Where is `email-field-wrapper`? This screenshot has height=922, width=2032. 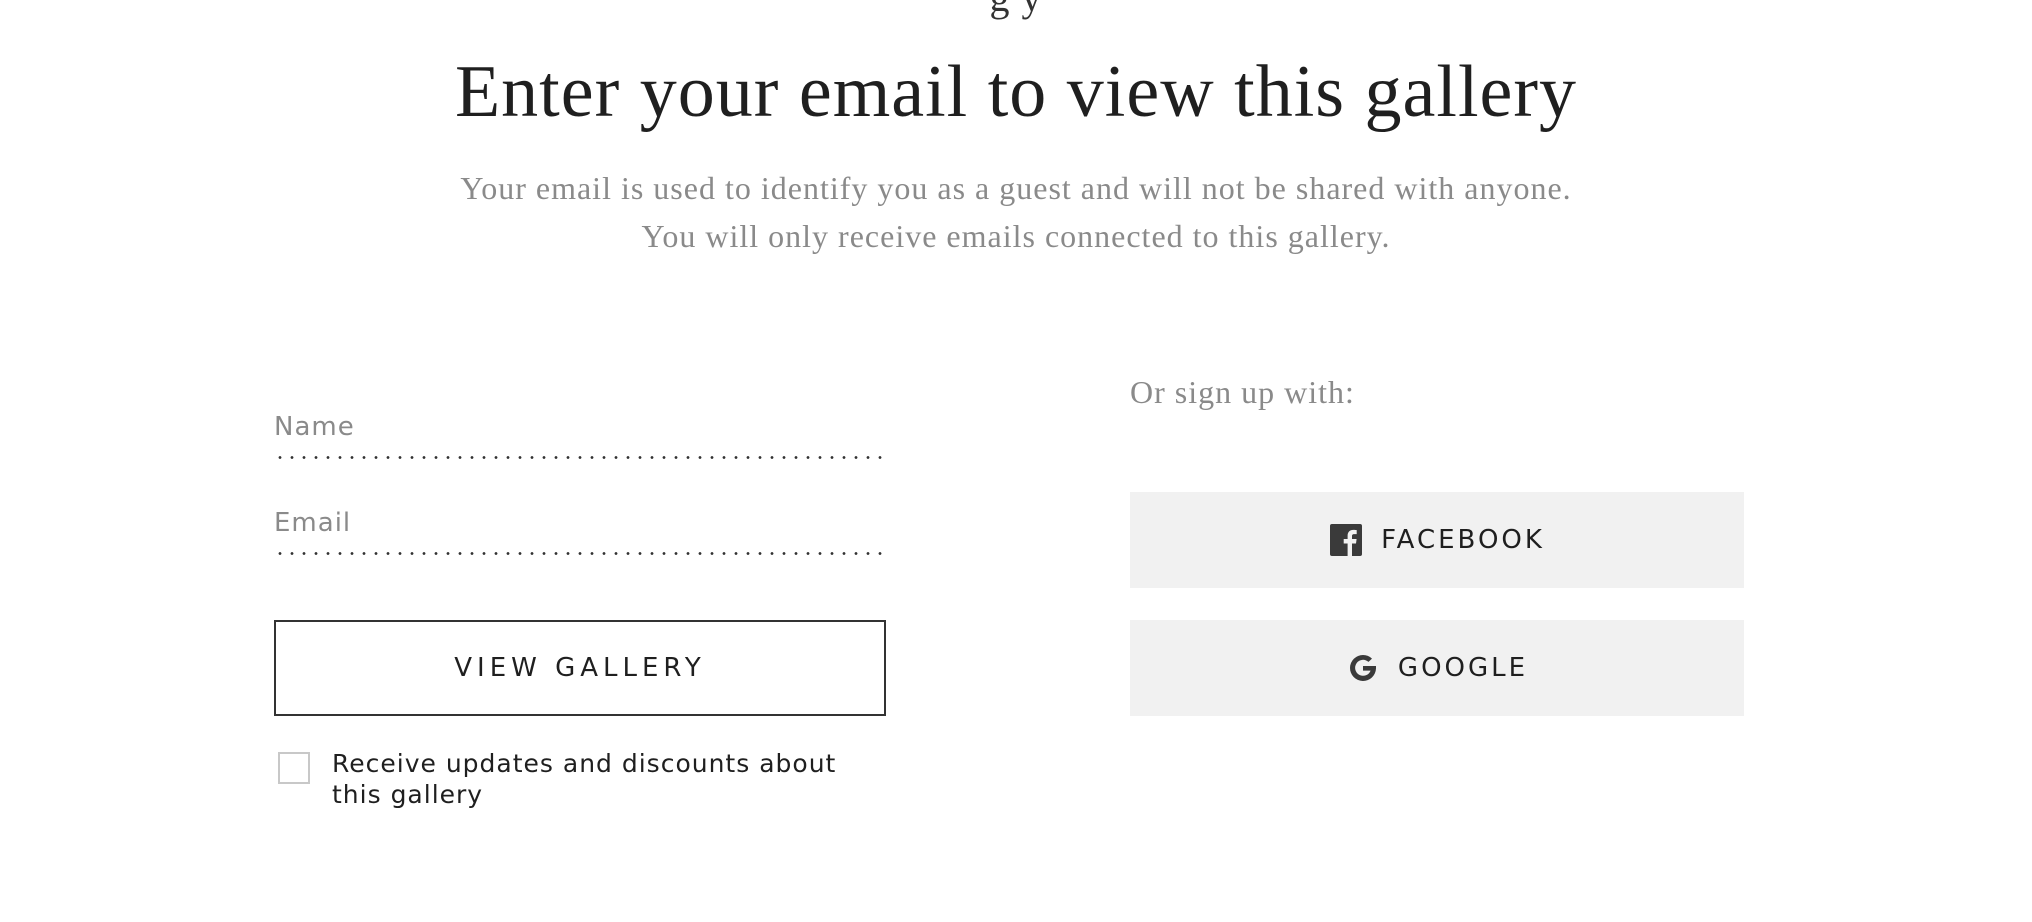
email-field-wrapper is located at coordinates (580, 527).